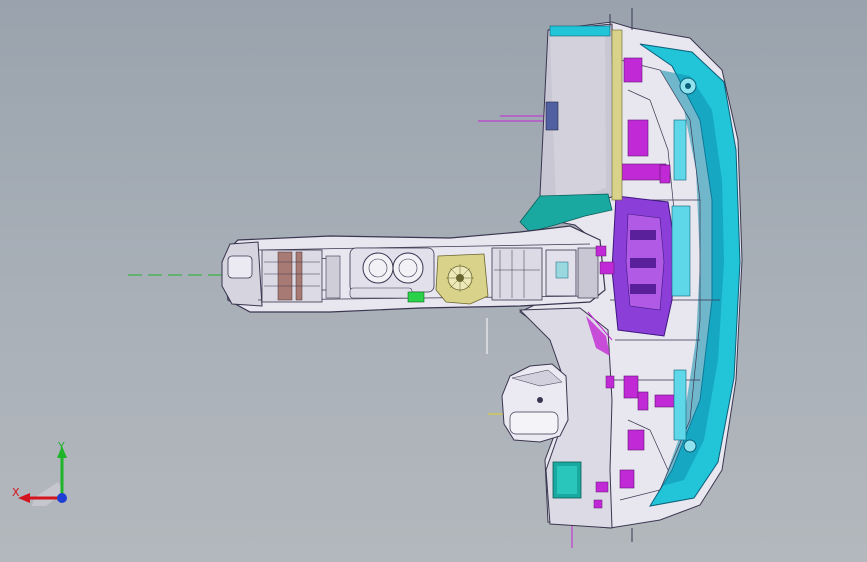 This screenshot has height=562, width=867. What do you see at coordinates (558, 418) in the screenshot?
I see `lower-side-panel` at bounding box center [558, 418].